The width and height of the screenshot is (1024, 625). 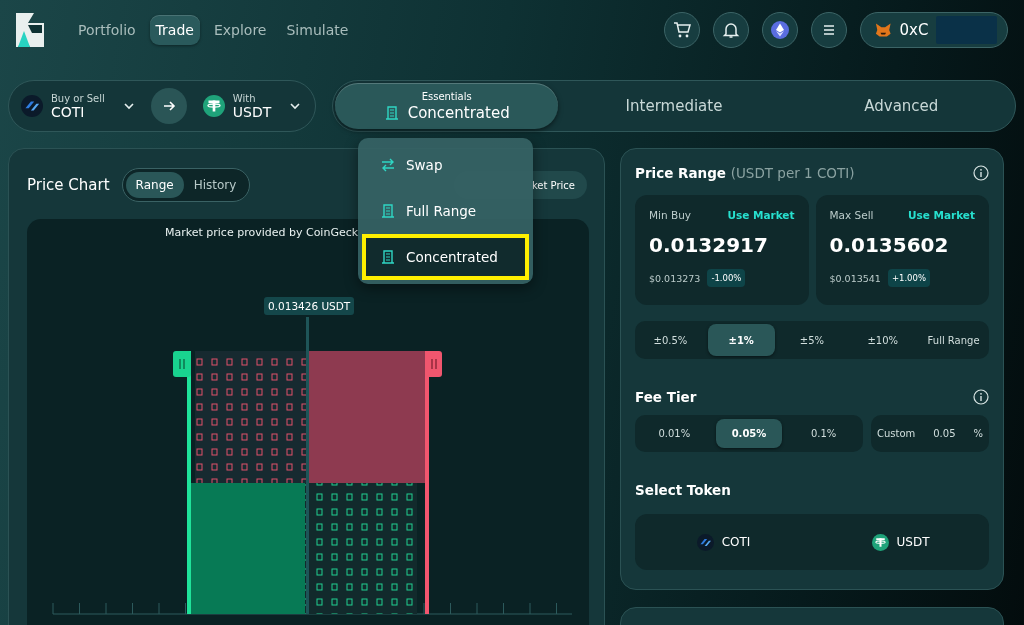 I want to click on fox-icon, so click(x=883, y=30).